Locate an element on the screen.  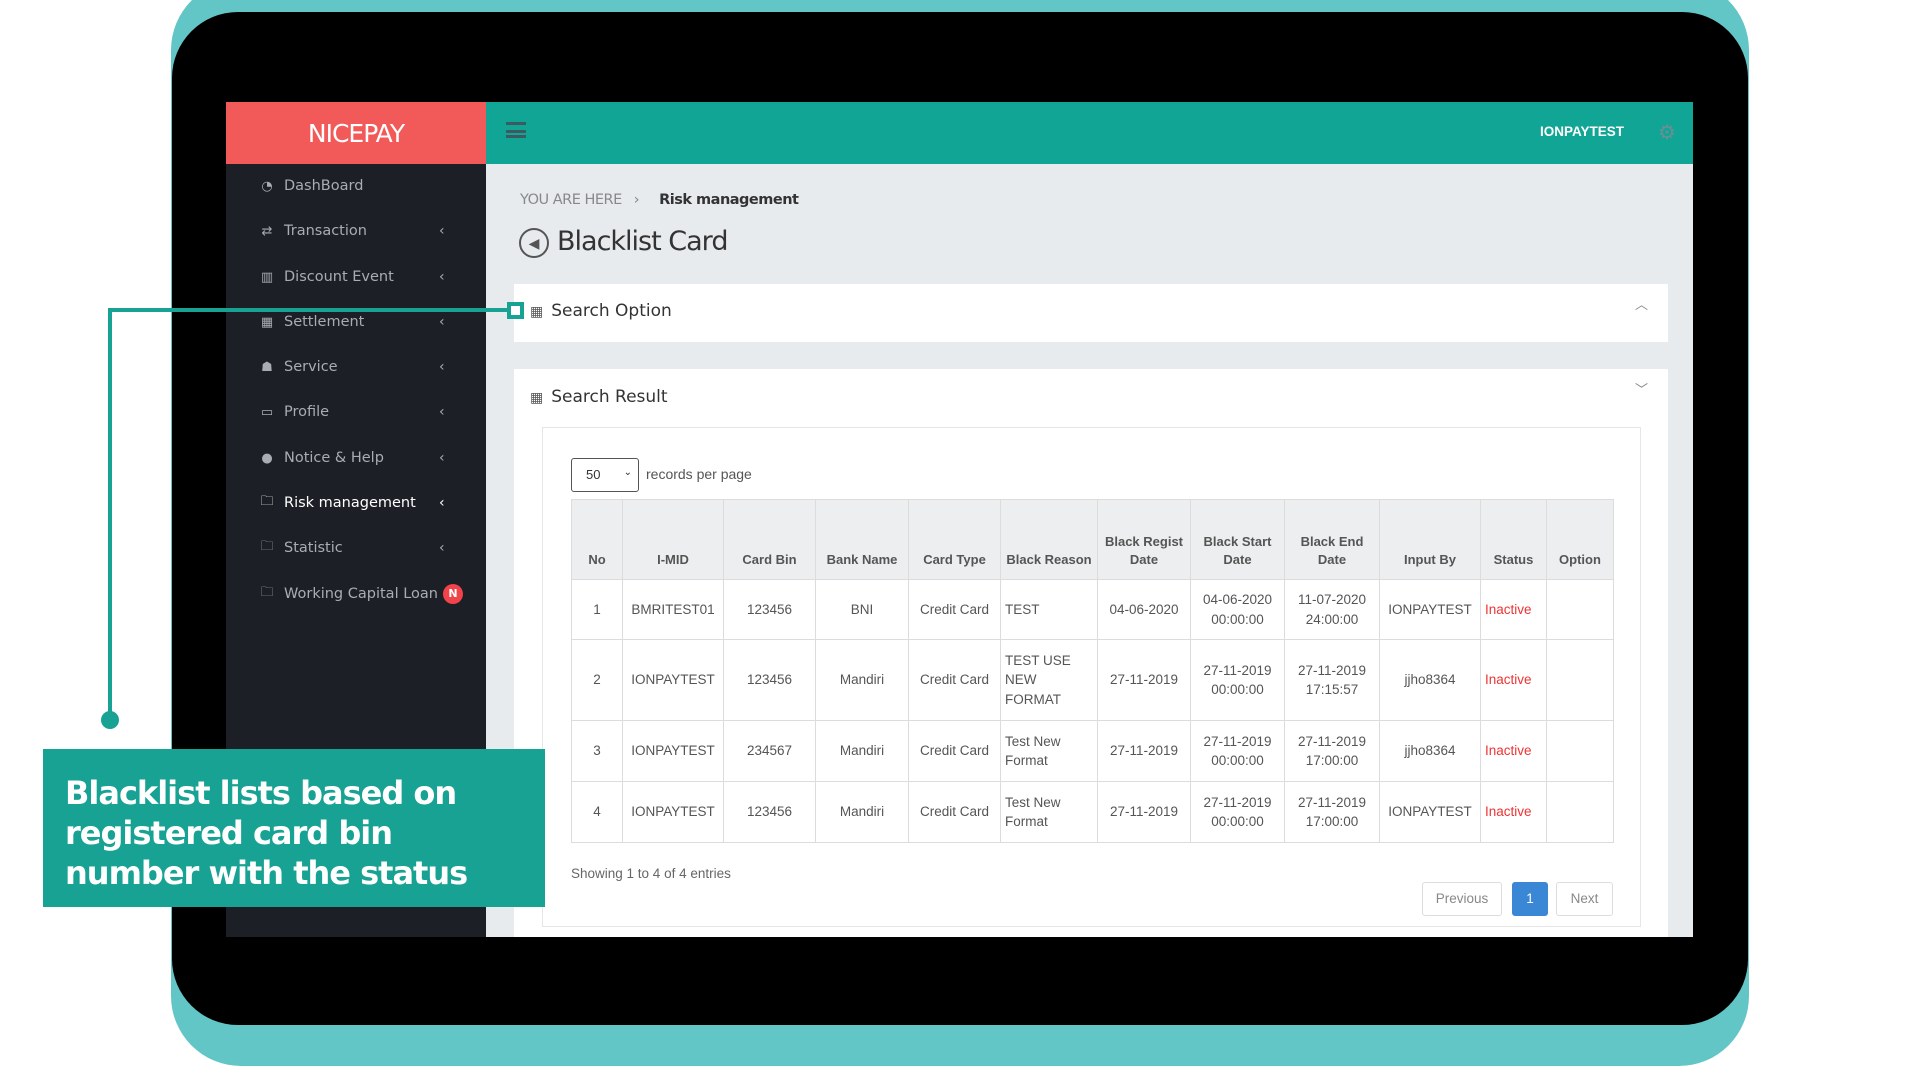
table-cell: Mandiri is located at coordinates (862, 751).